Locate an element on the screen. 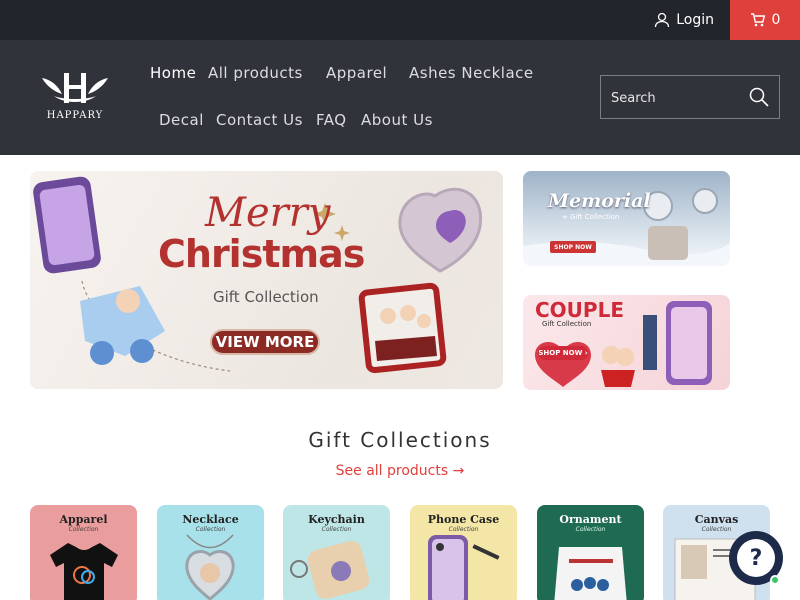  couple-title: COUPLE is located at coordinates (579, 310).